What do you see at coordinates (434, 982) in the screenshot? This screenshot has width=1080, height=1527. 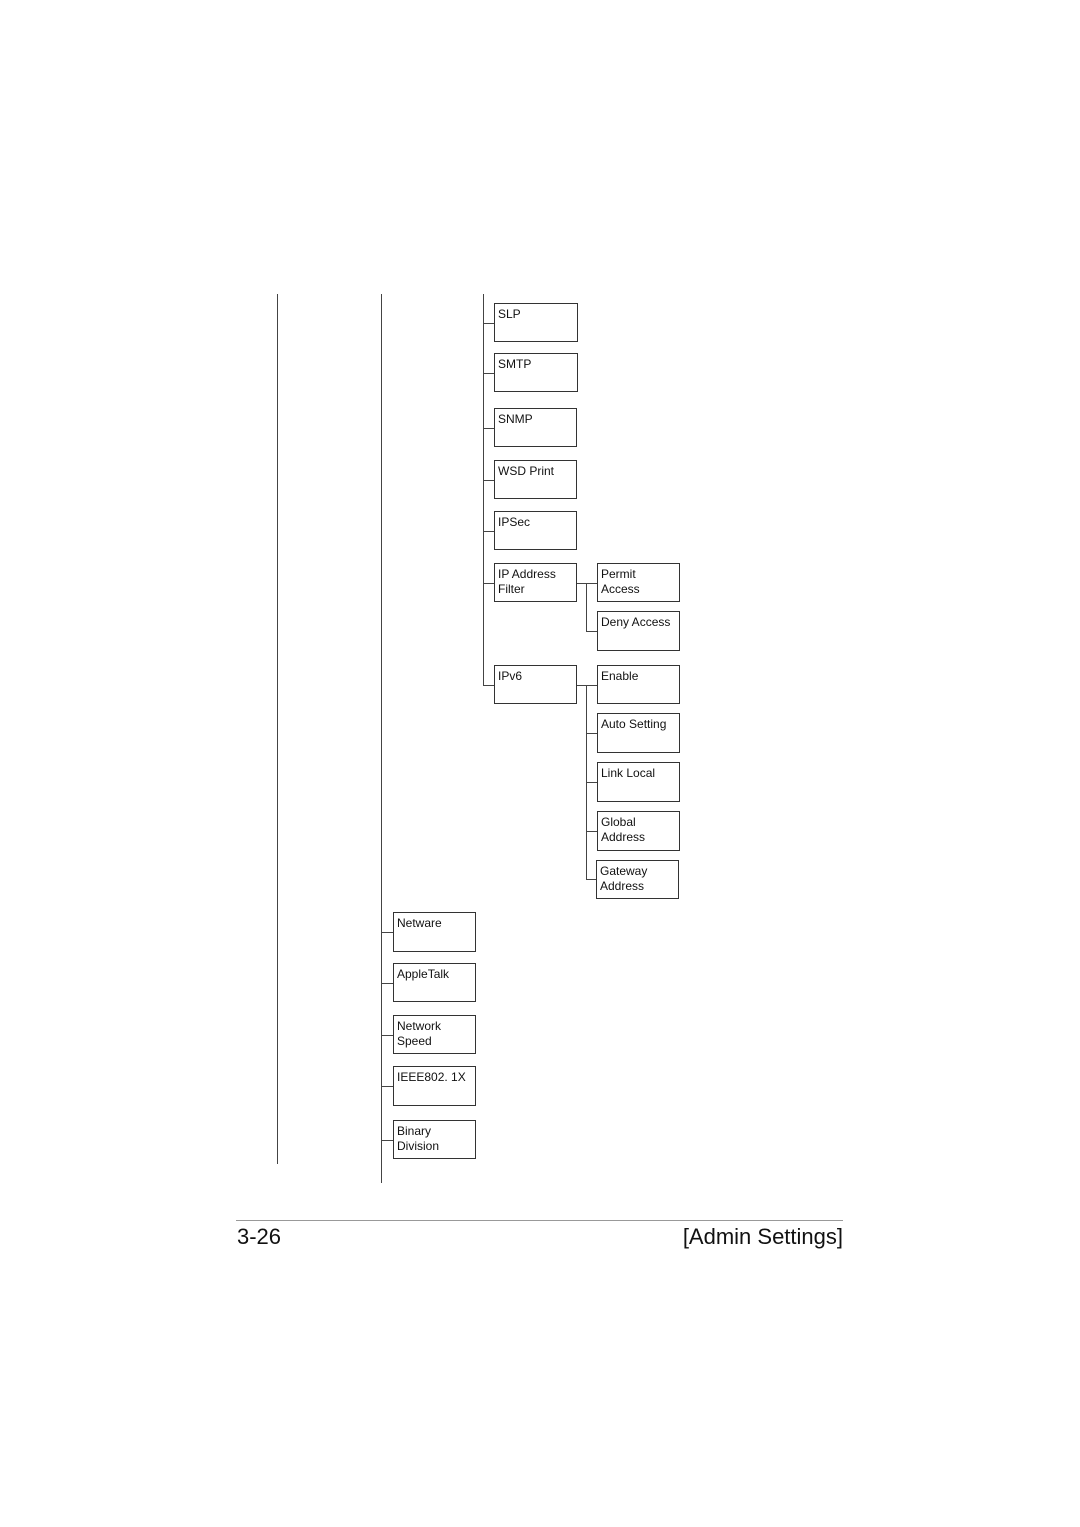 I see `menu-item-appletalk: AppleTalk` at bounding box center [434, 982].